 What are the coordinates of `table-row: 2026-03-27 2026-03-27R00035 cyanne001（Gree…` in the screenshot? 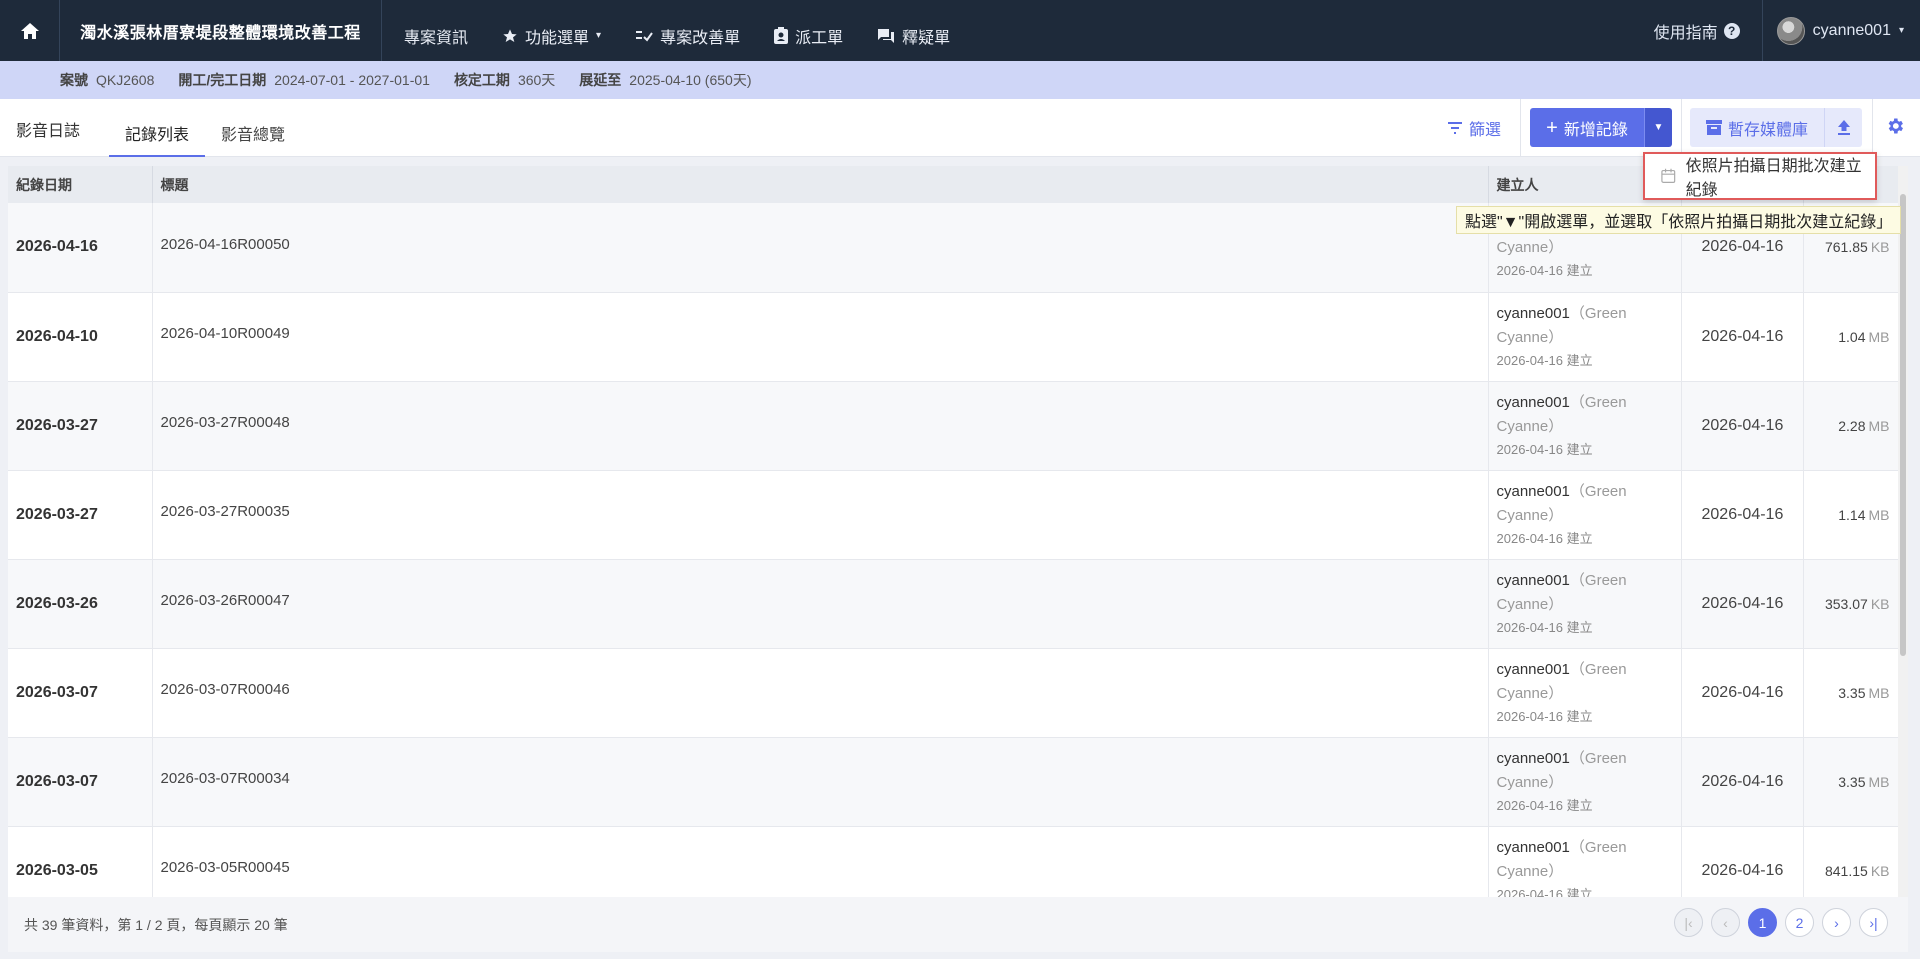 It's located at (953, 514).